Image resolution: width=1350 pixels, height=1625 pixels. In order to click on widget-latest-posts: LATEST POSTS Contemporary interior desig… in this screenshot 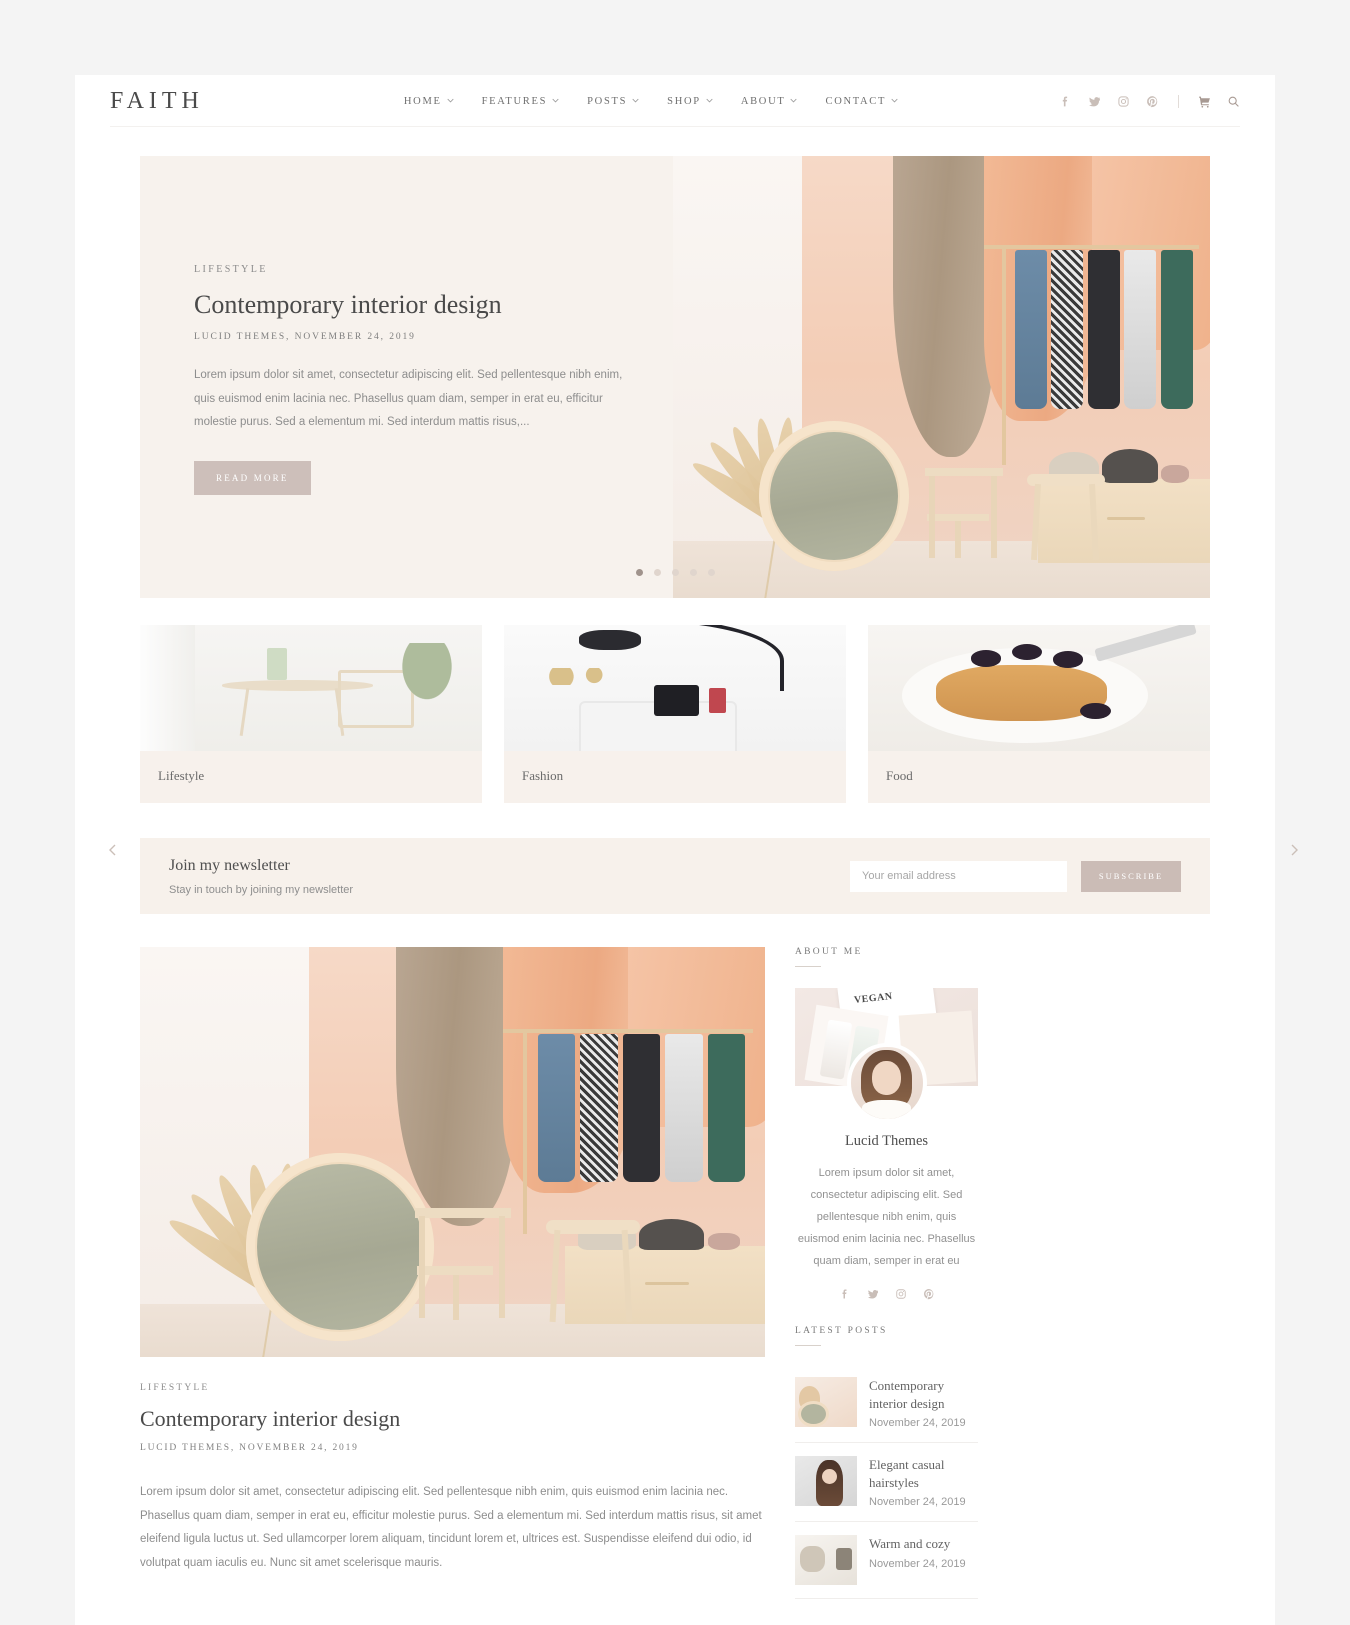, I will do `click(886, 1463)`.